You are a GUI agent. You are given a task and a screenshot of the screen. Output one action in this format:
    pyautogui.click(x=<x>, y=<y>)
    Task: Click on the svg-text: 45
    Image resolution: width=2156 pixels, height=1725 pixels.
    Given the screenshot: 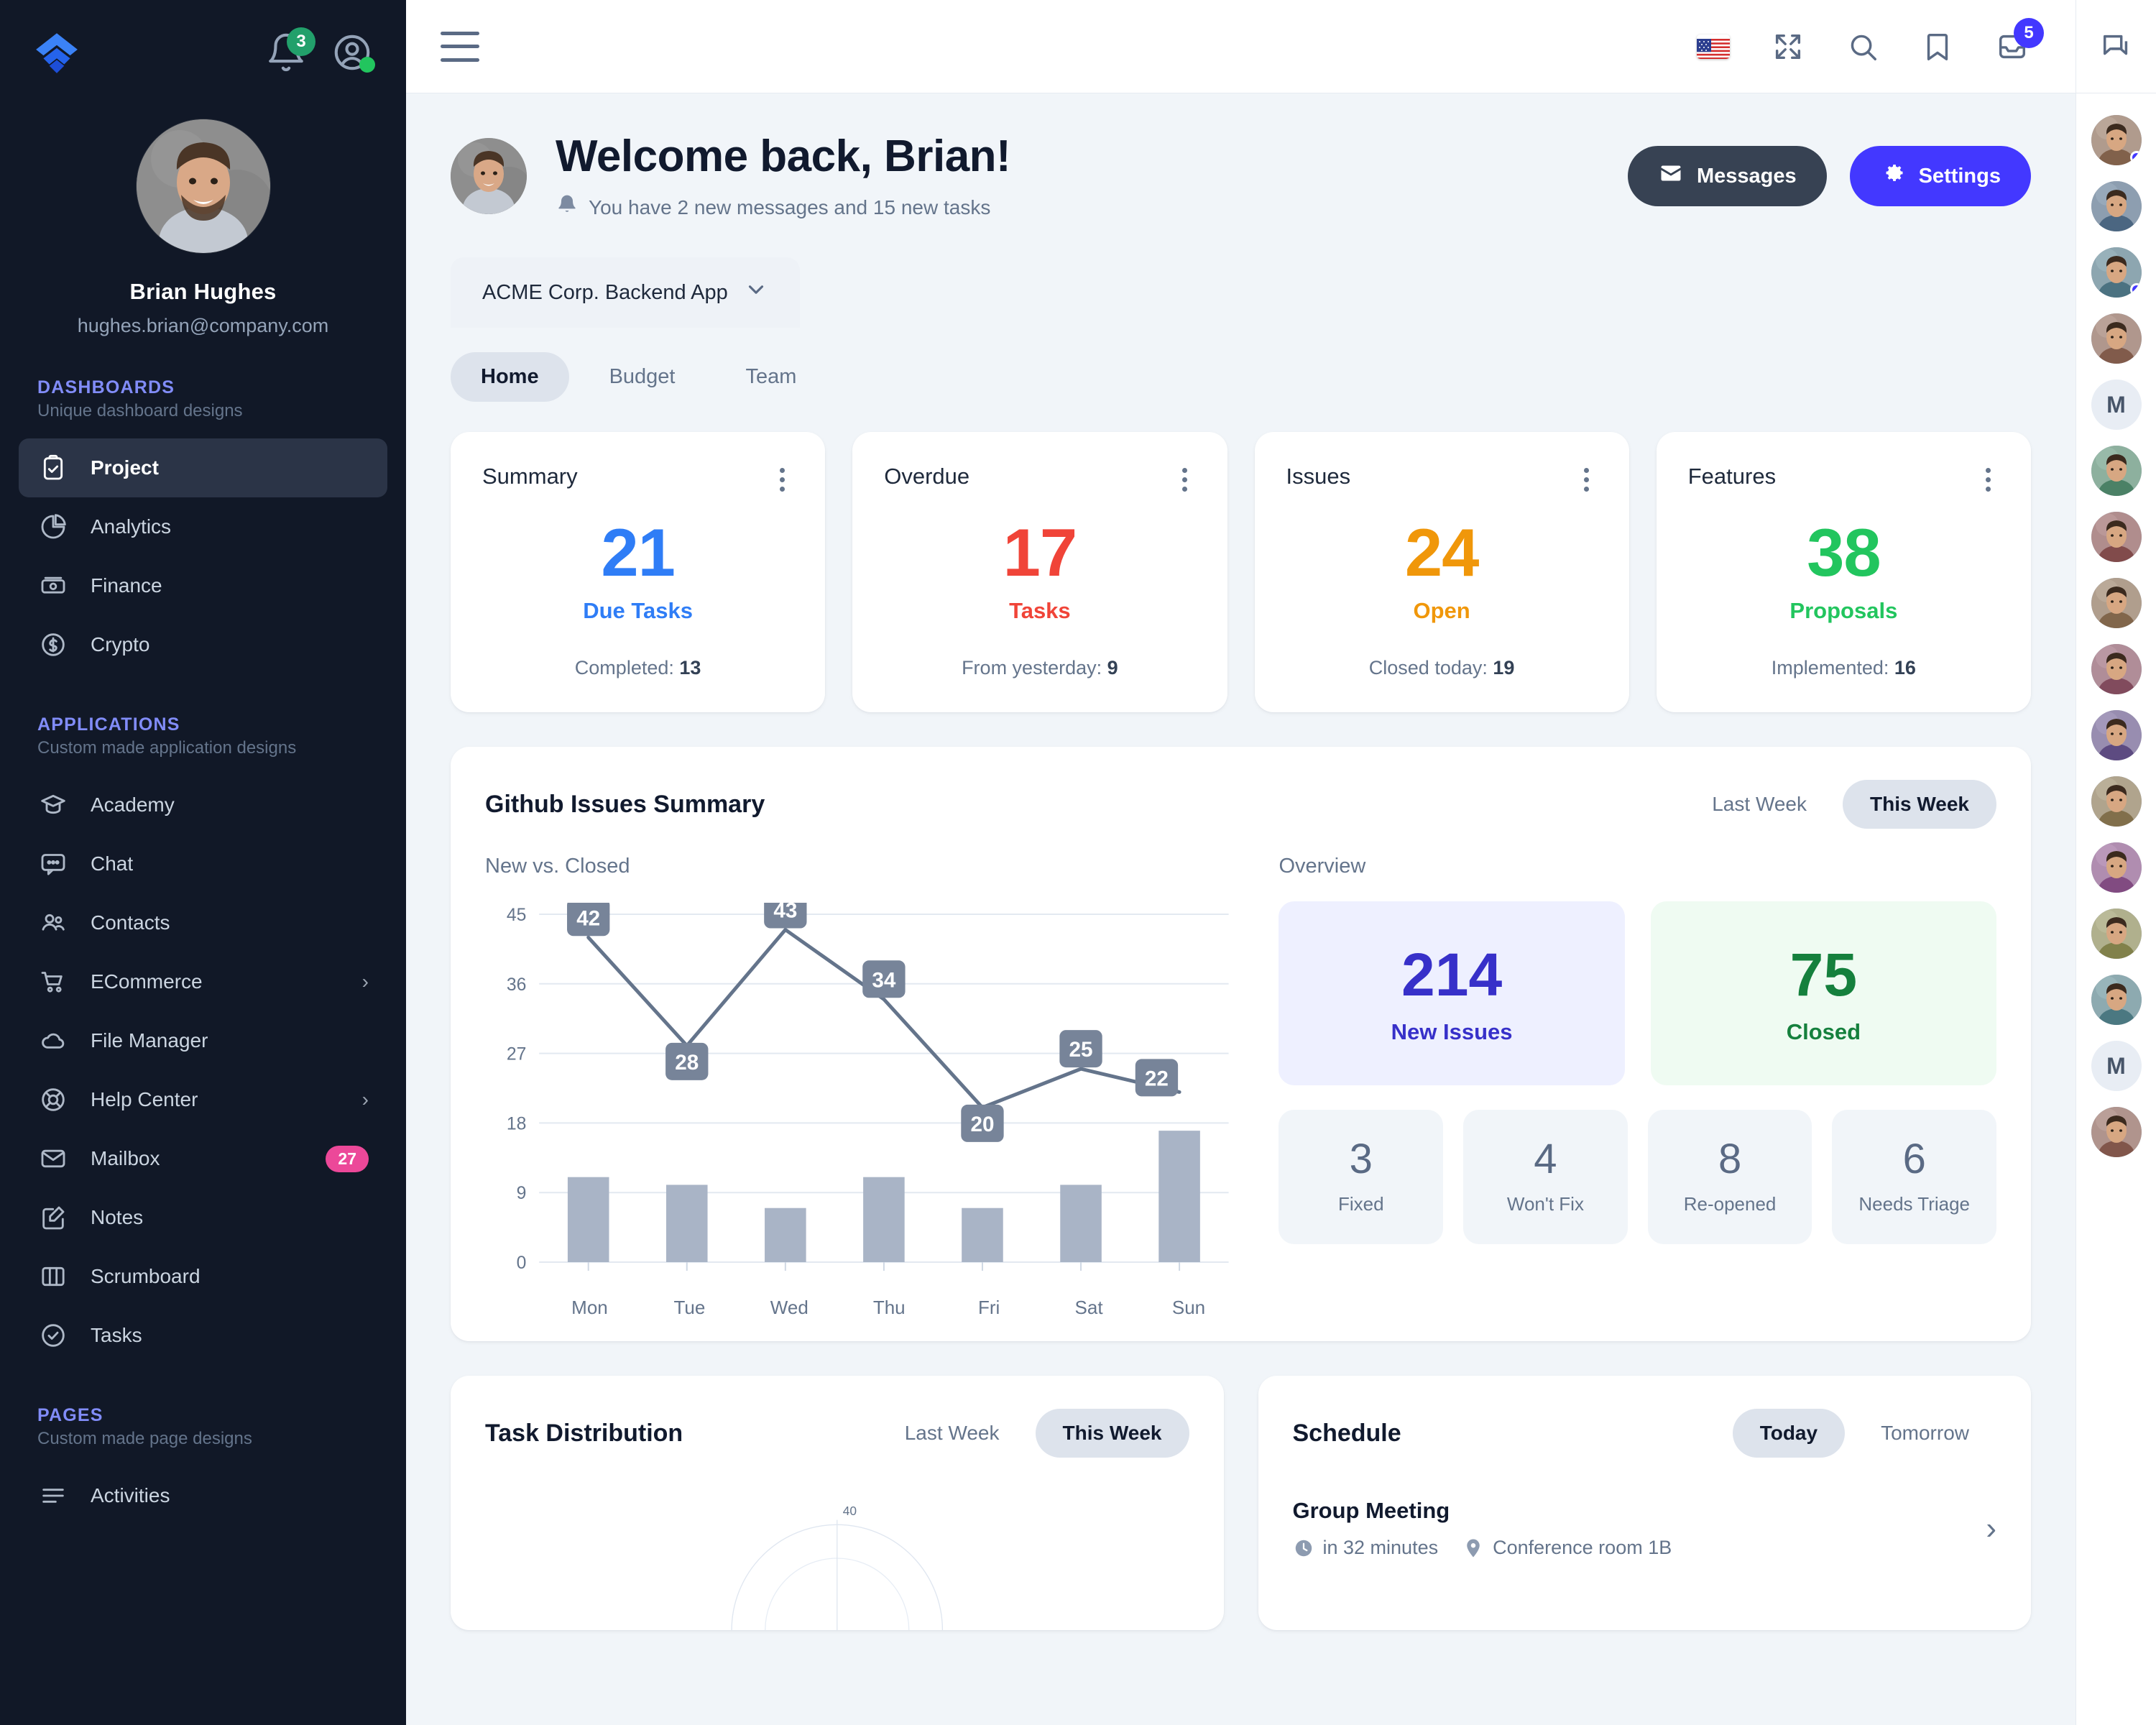 What is the action you would take?
    pyautogui.click(x=517, y=915)
    